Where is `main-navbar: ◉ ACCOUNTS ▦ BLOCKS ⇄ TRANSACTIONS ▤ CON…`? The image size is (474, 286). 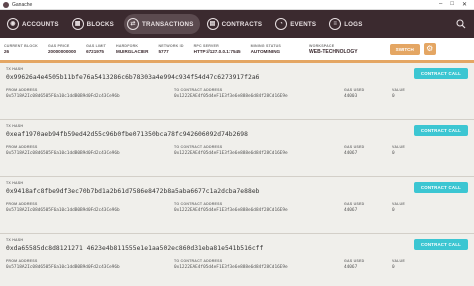 main-navbar: ◉ ACCOUNTS ▦ BLOCKS ⇄ TRANSACTIONS ▤ CON… is located at coordinates (237, 24).